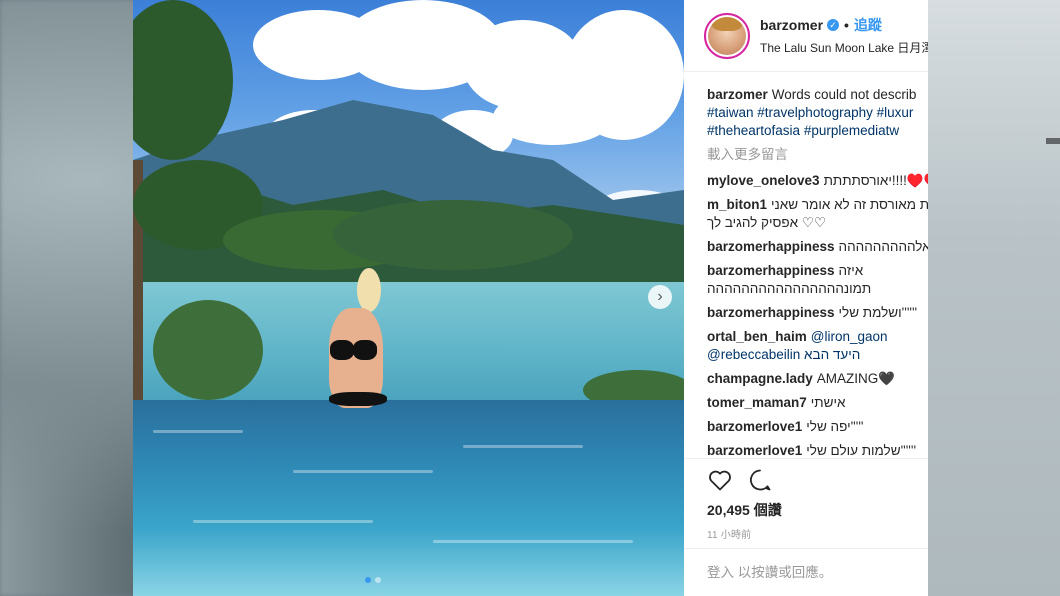 This screenshot has height=596, width=1060. Describe the element at coordinates (856, 378) in the screenshot. I see `comment-text: AMAZING🖤` at that location.